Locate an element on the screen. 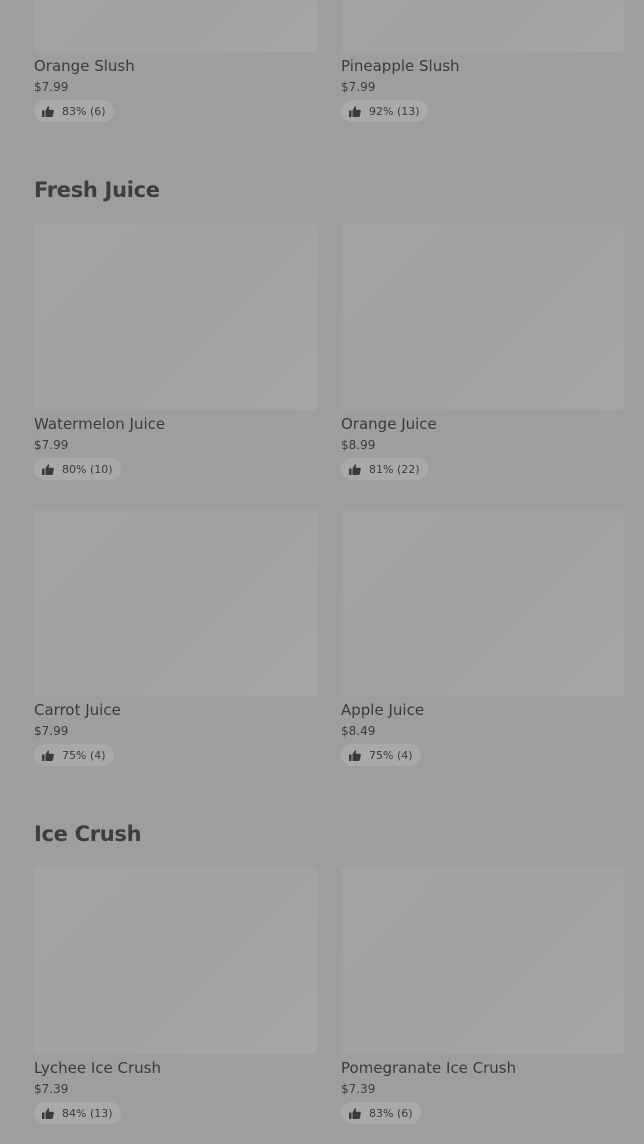  item-name: Watermelon Juice is located at coordinates (100, 424).